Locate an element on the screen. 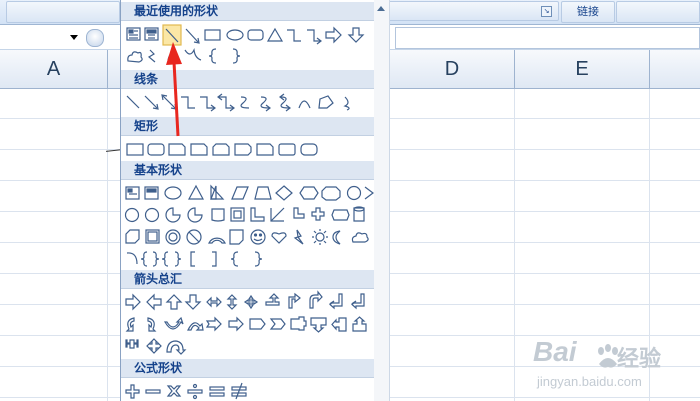 This screenshot has height=401, width=700. right-arrow-icon is located at coordinates (333, 35).